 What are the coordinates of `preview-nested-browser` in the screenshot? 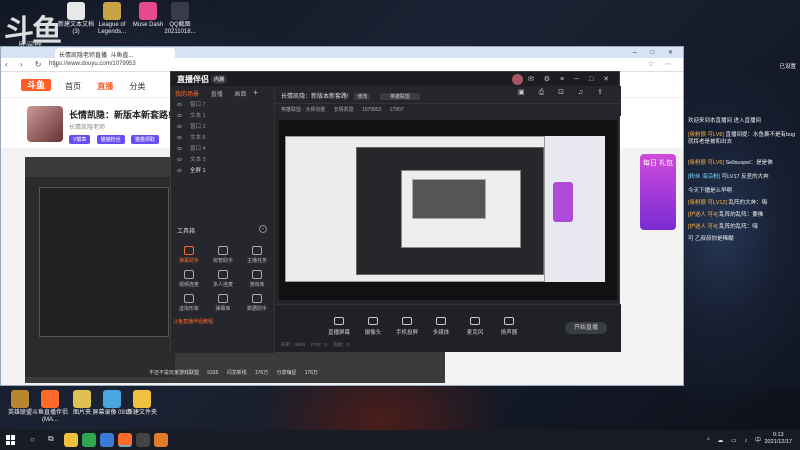 It's located at (461, 209).